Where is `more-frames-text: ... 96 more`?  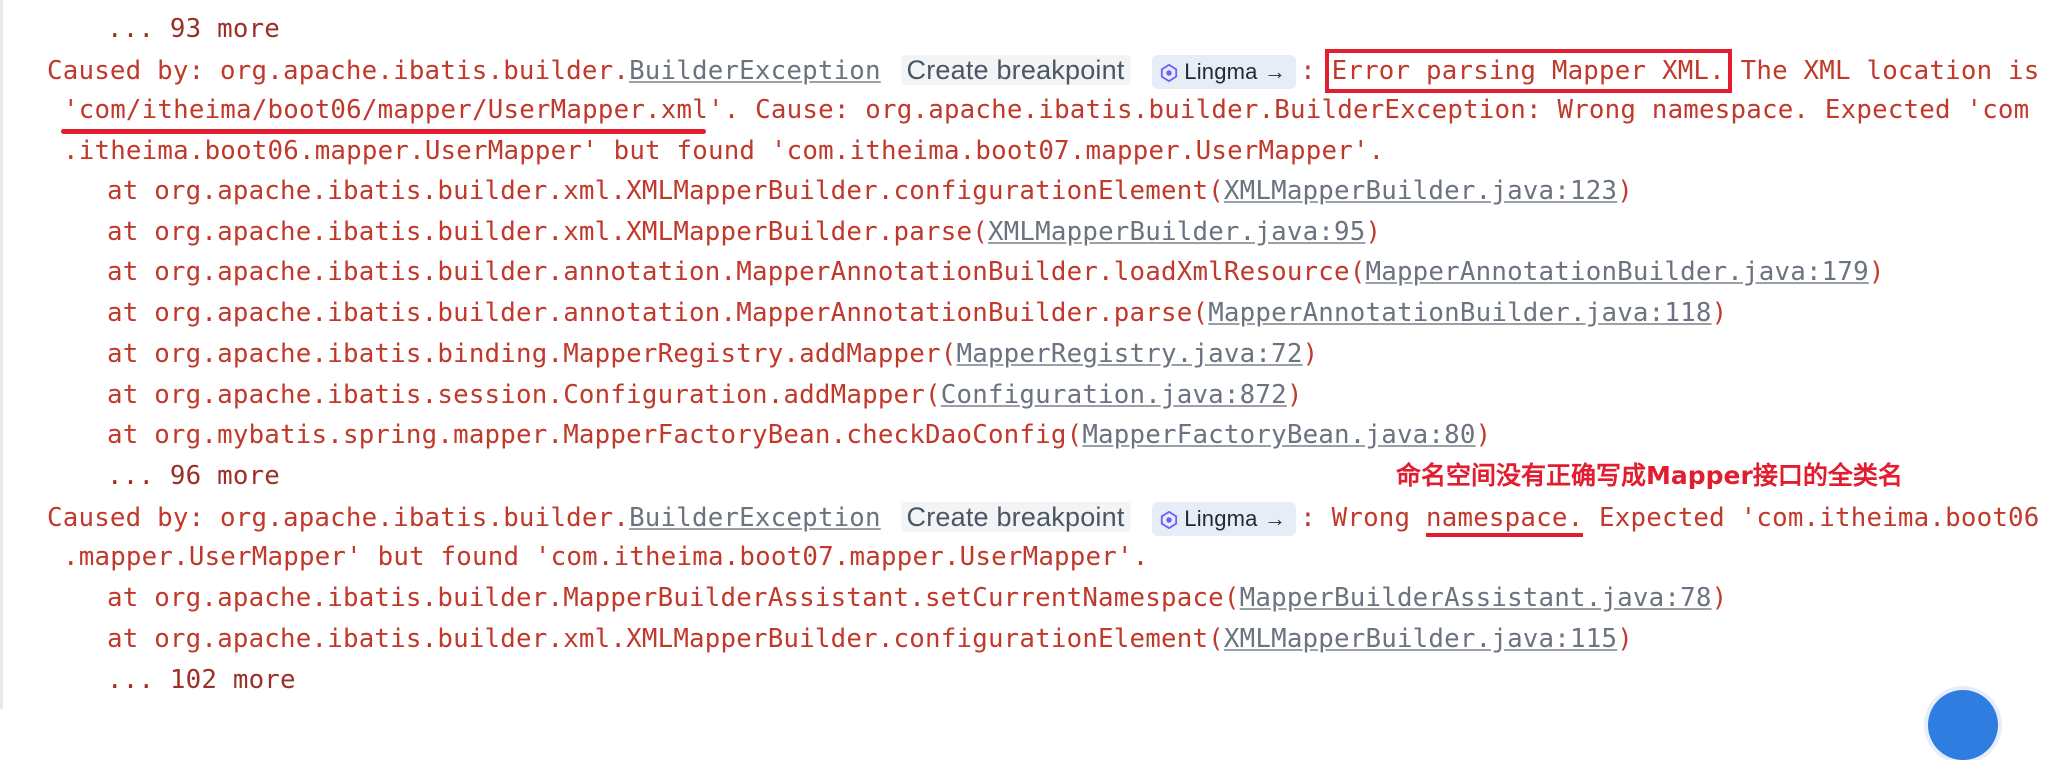 more-frames-text: ... 96 more is located at coordinates (194, 476).